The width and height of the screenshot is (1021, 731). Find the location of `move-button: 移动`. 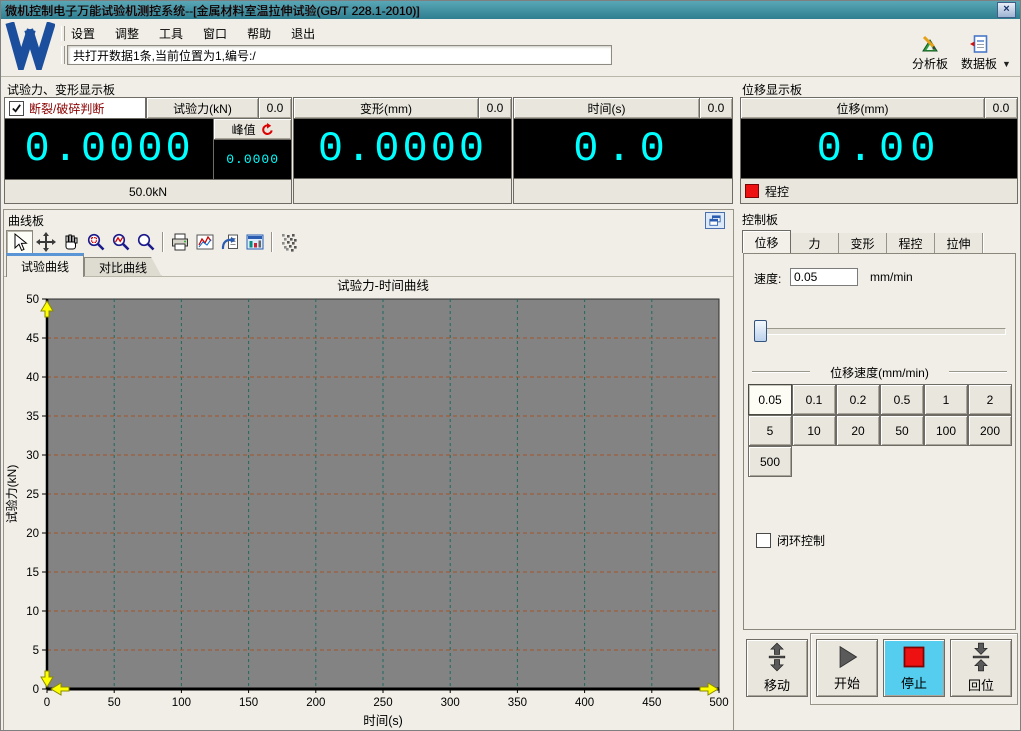

move-button: 移动 is located at coordinates (777, 668).